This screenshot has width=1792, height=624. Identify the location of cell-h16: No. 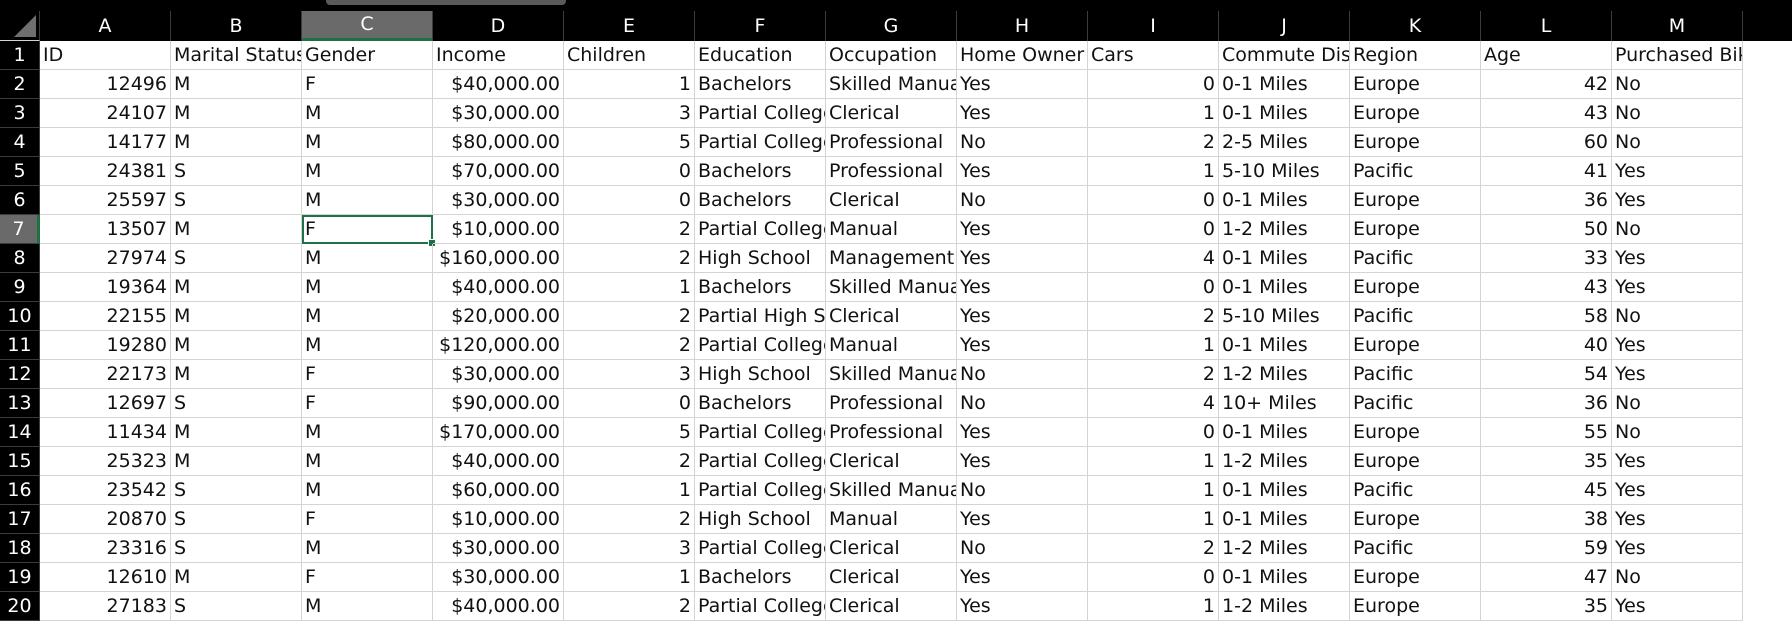
(1022, 490).